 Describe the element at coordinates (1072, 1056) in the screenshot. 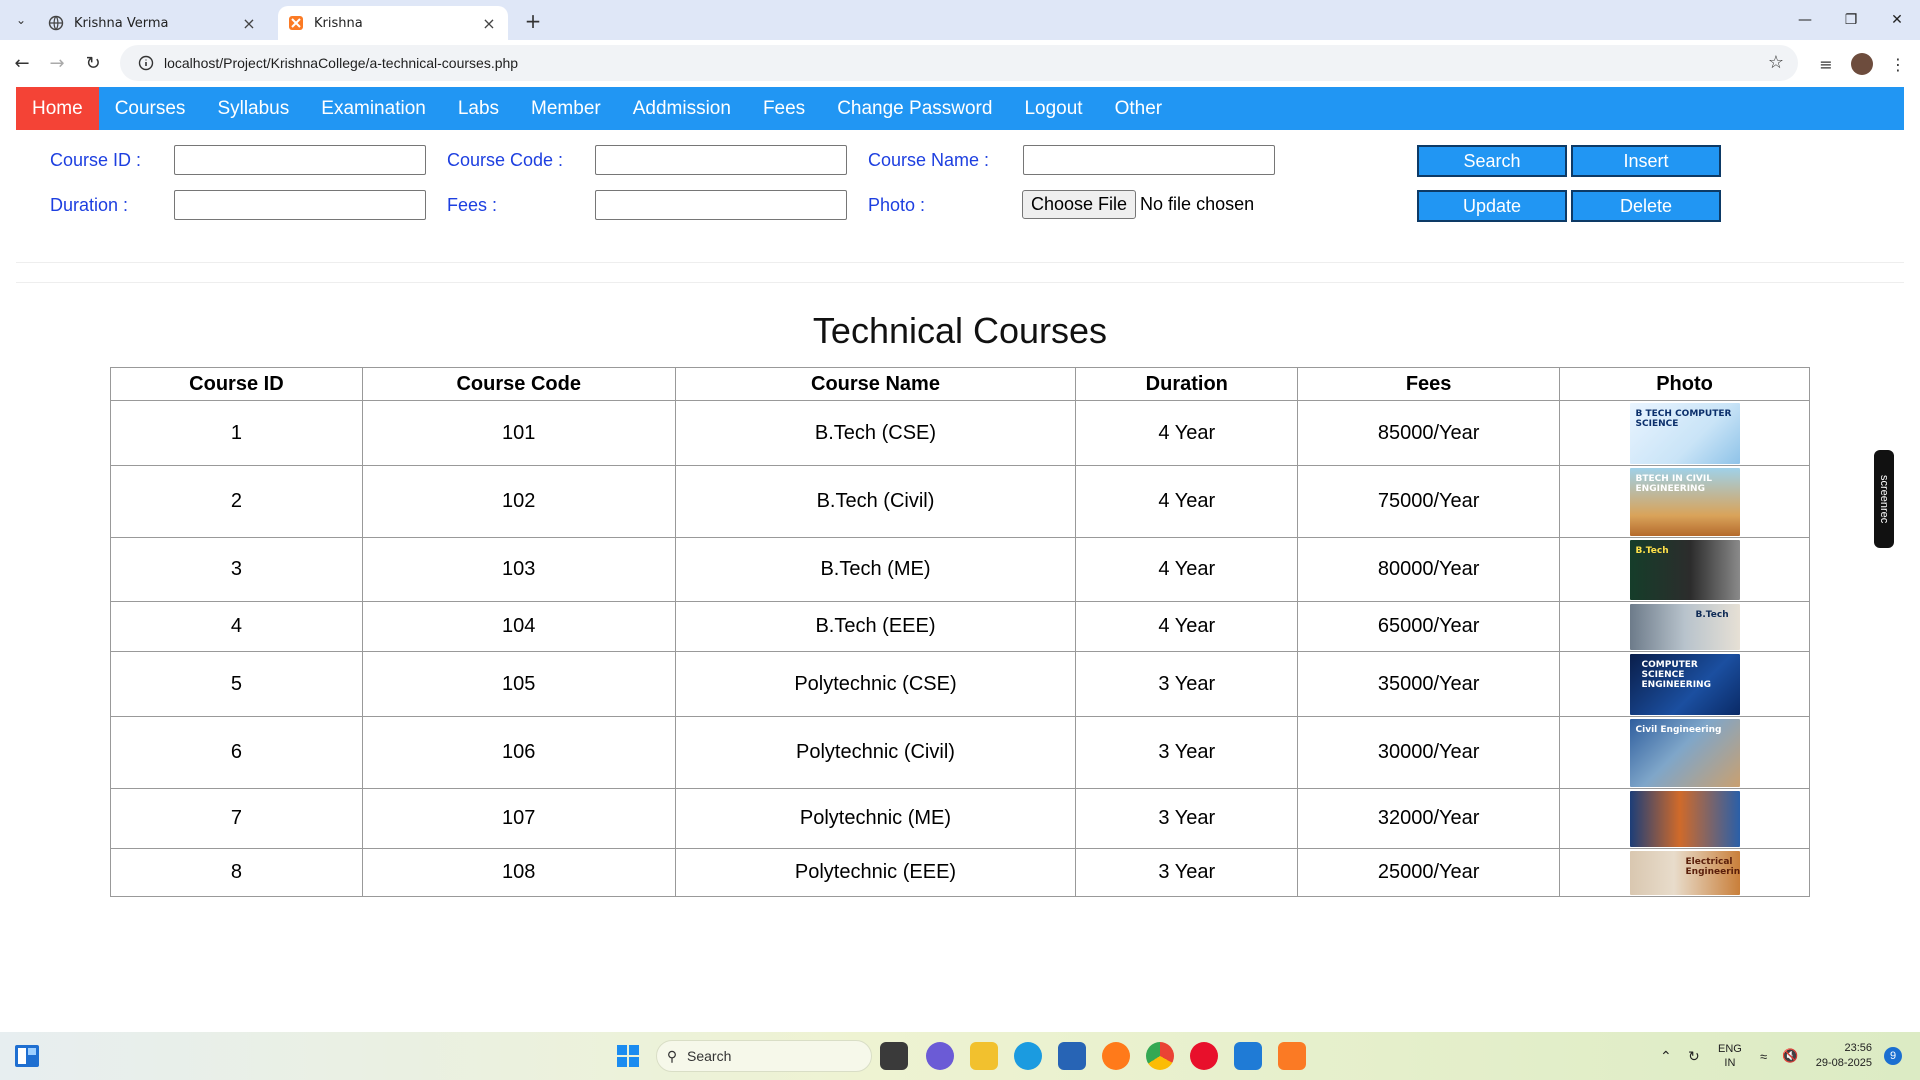

I see `store-icon` at that location.